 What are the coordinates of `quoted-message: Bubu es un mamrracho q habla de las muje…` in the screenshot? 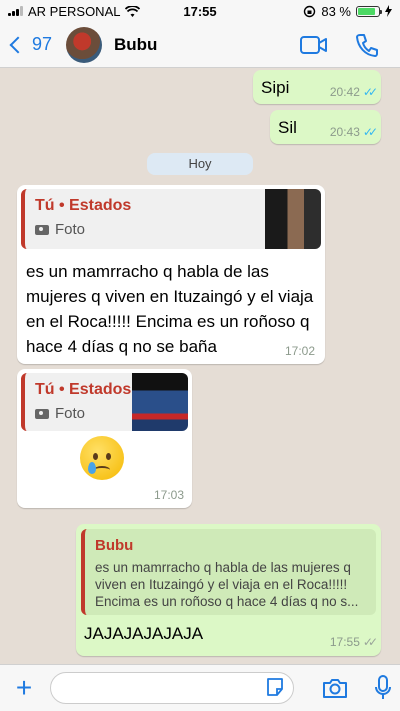 It's located at (228, 572).